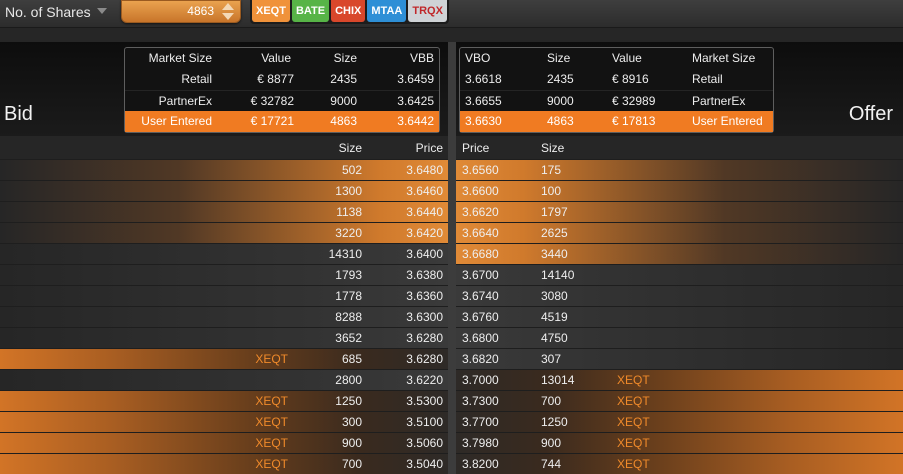  I want to click on bid-price: 3.6460, so click(424, 191).